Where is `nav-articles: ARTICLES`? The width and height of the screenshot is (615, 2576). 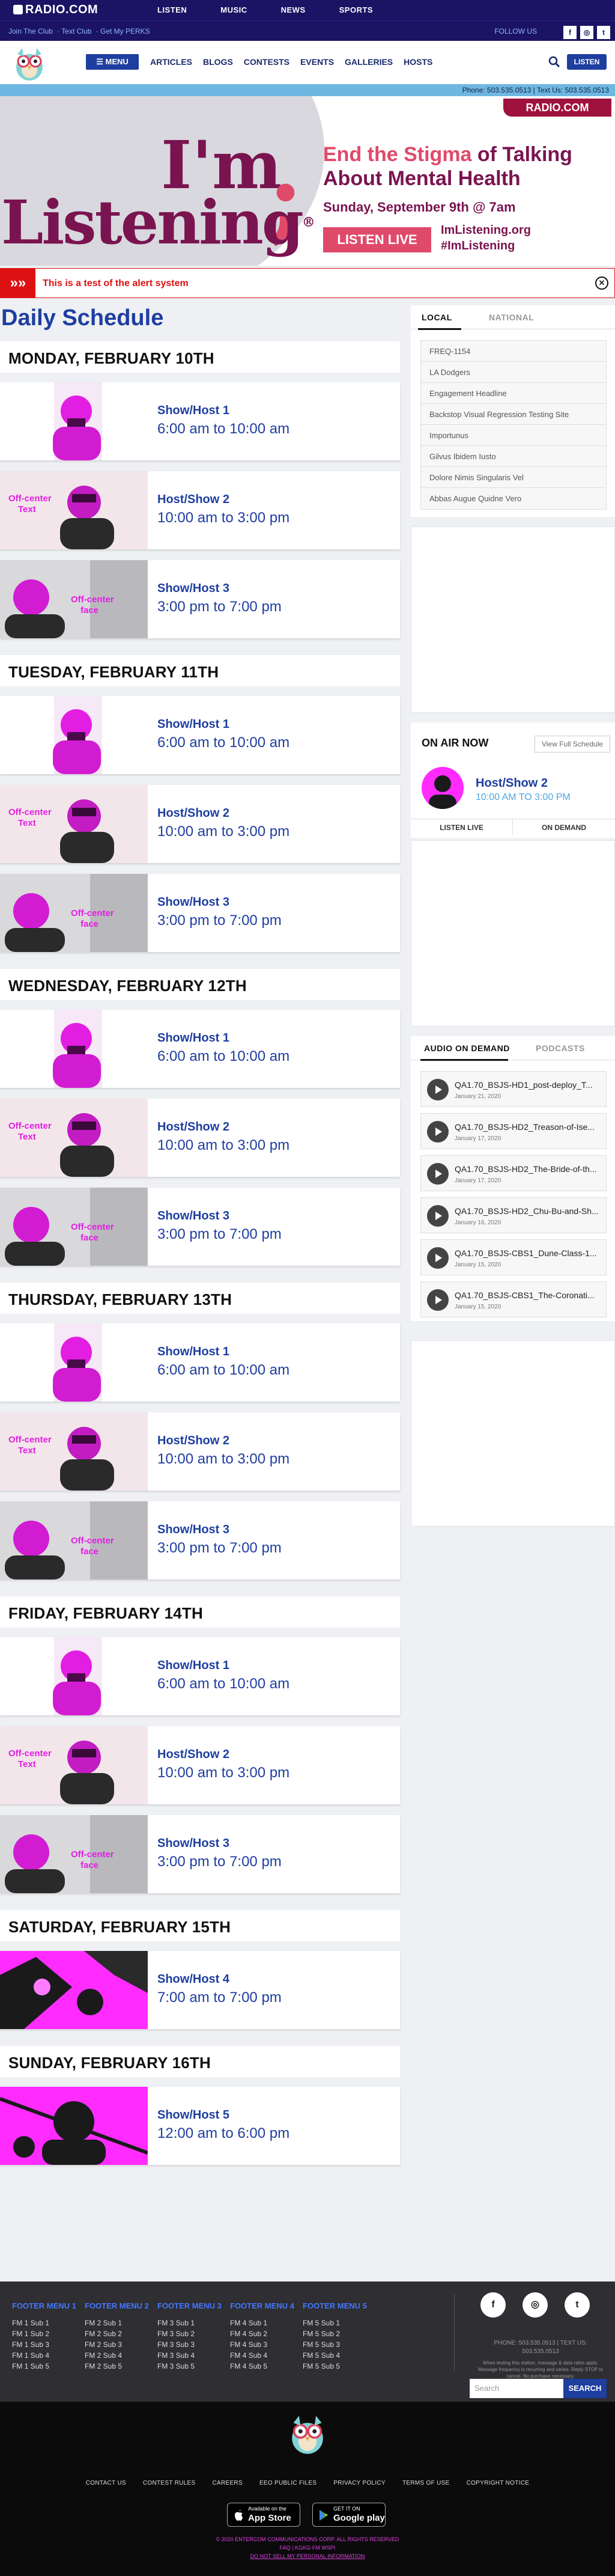
nav-articles: ARTICLES is located at coordinates (171, 62).